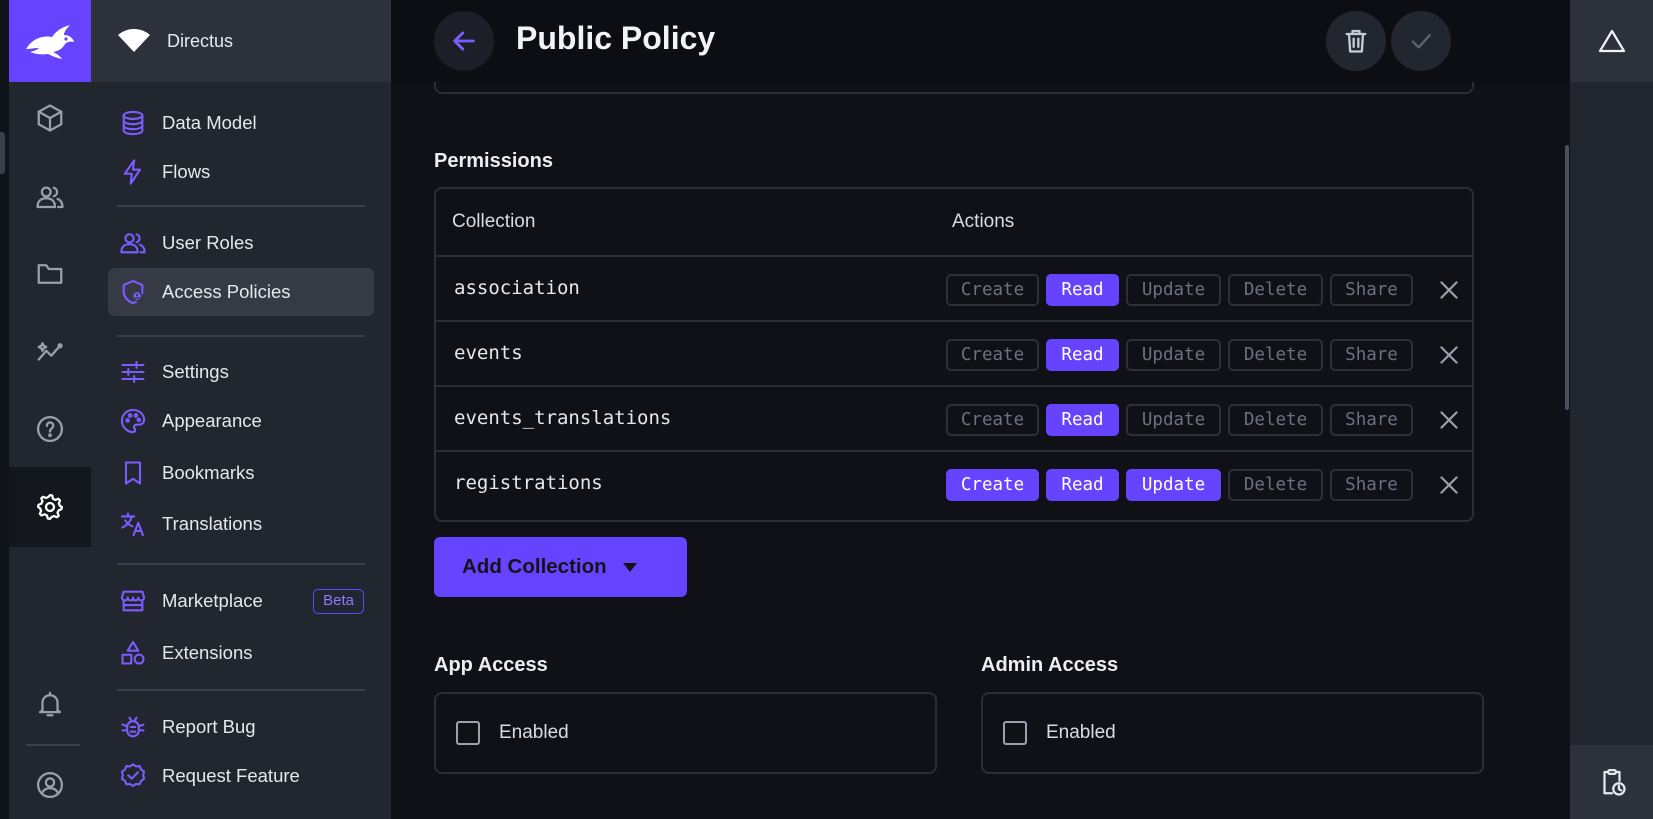 This screenshot has width=1653, height=819. What do you see at coordinates (241, 372) in the screenshot?
I see `nav-item-settings: Settings` at bounding box center [241, 372].